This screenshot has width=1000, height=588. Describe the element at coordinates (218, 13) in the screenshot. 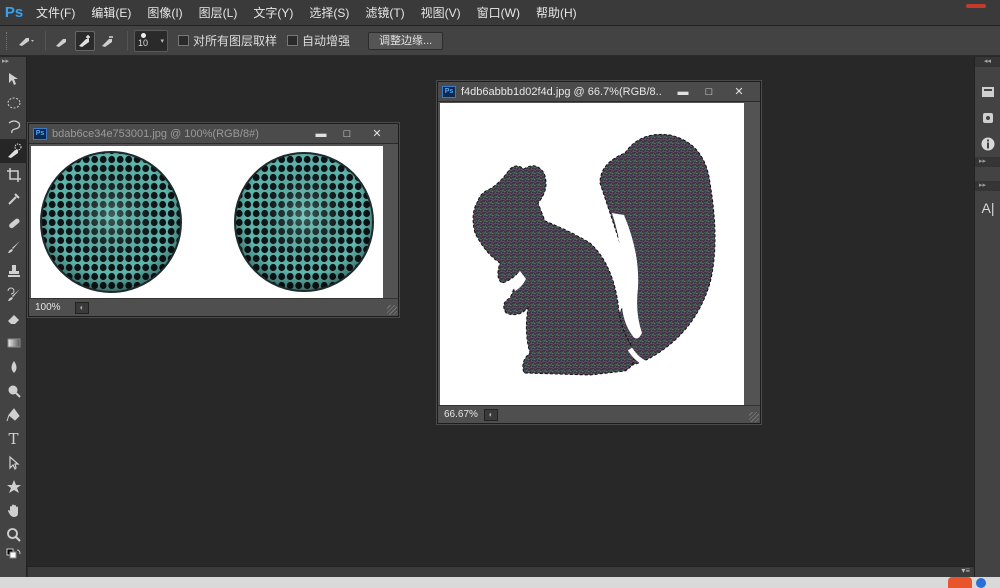

I see `menu-layer: 图层(L)` at that location.